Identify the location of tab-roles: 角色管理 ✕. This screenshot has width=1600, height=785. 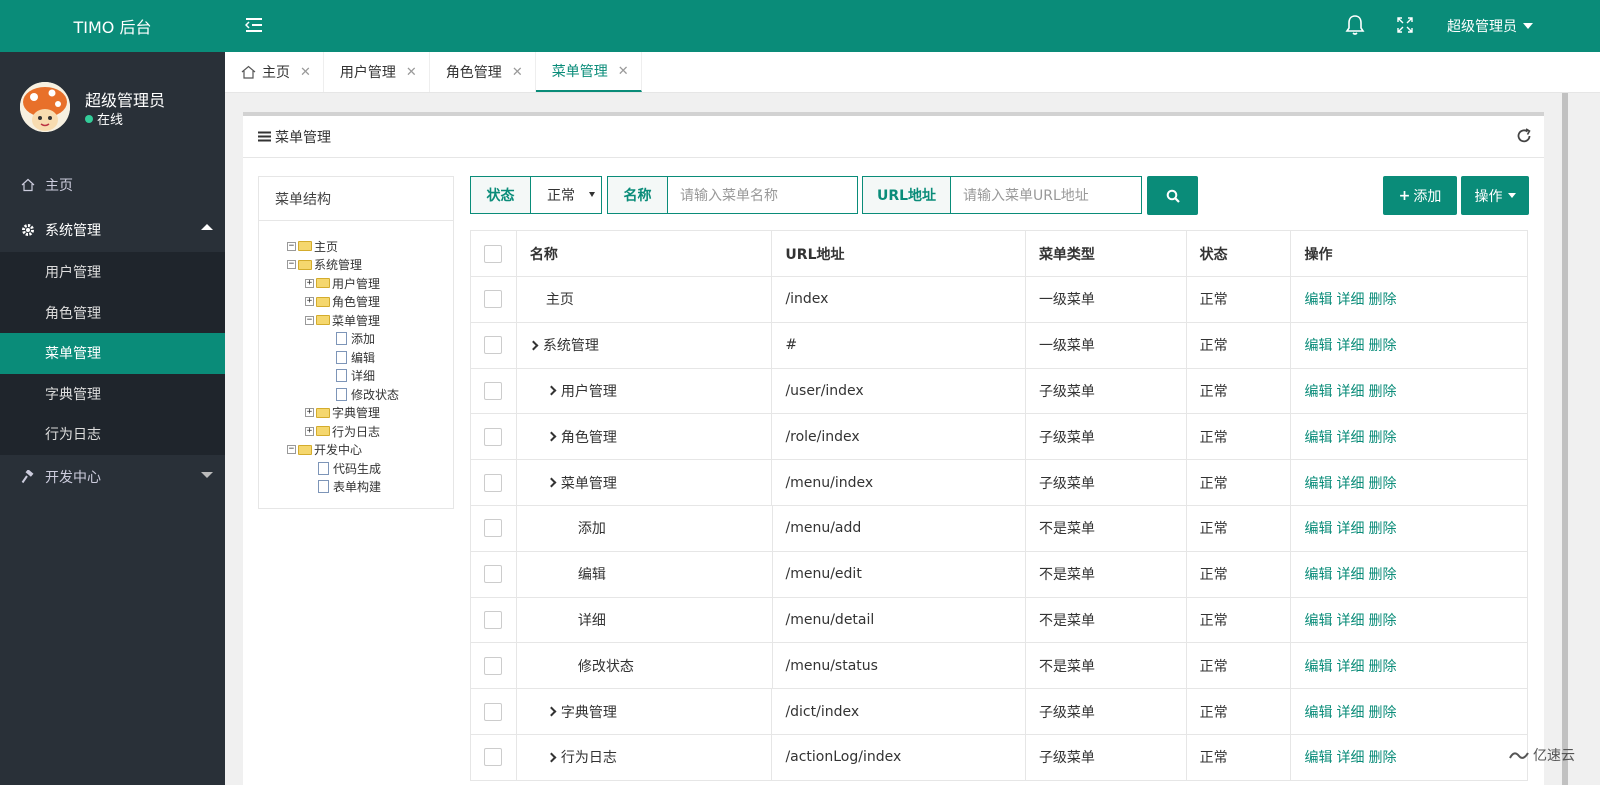
(483, 72).